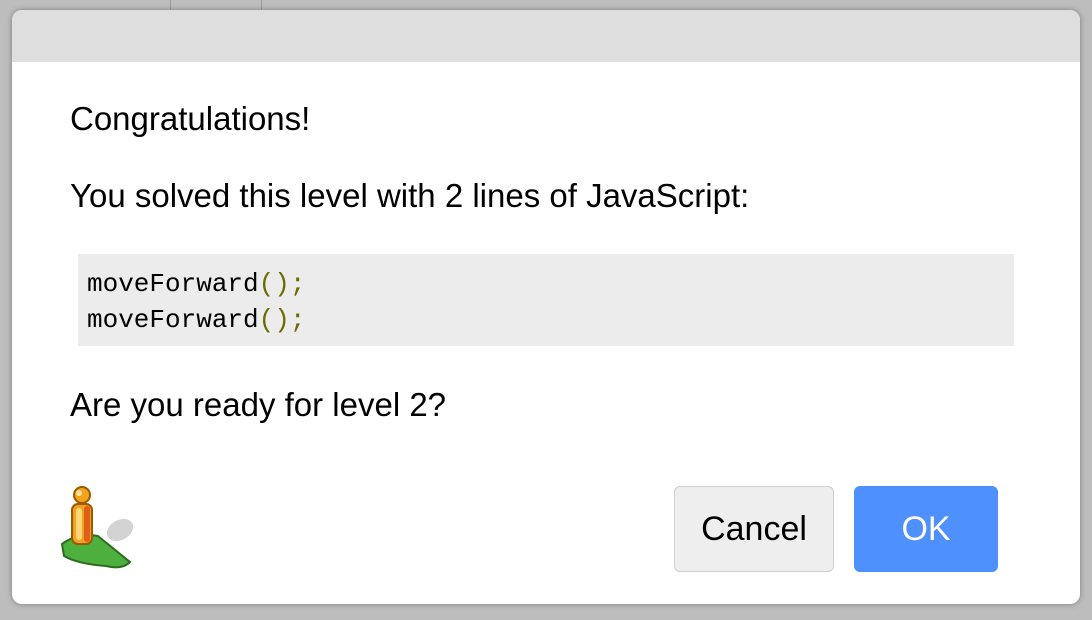 This screenshot has width=1092, height=620. I want to click on dialog-titlebar, so click(546, 36).